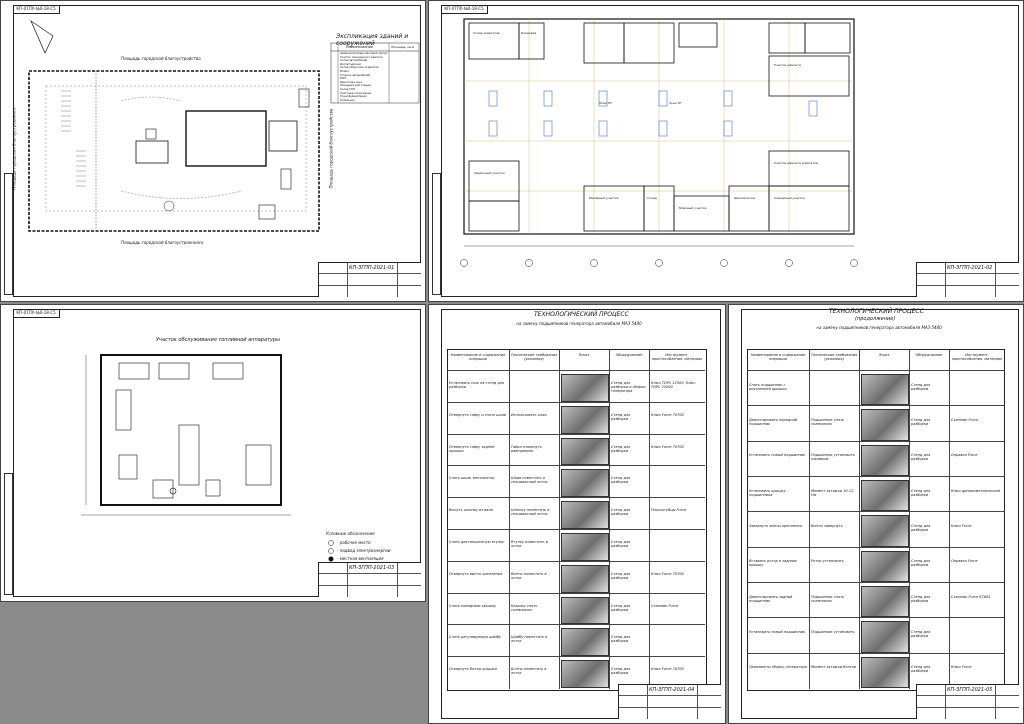  Describe the element at coordinates (975, 490) in the screenshot. I see `cell-tool: Ключ динамометрический` at that location.